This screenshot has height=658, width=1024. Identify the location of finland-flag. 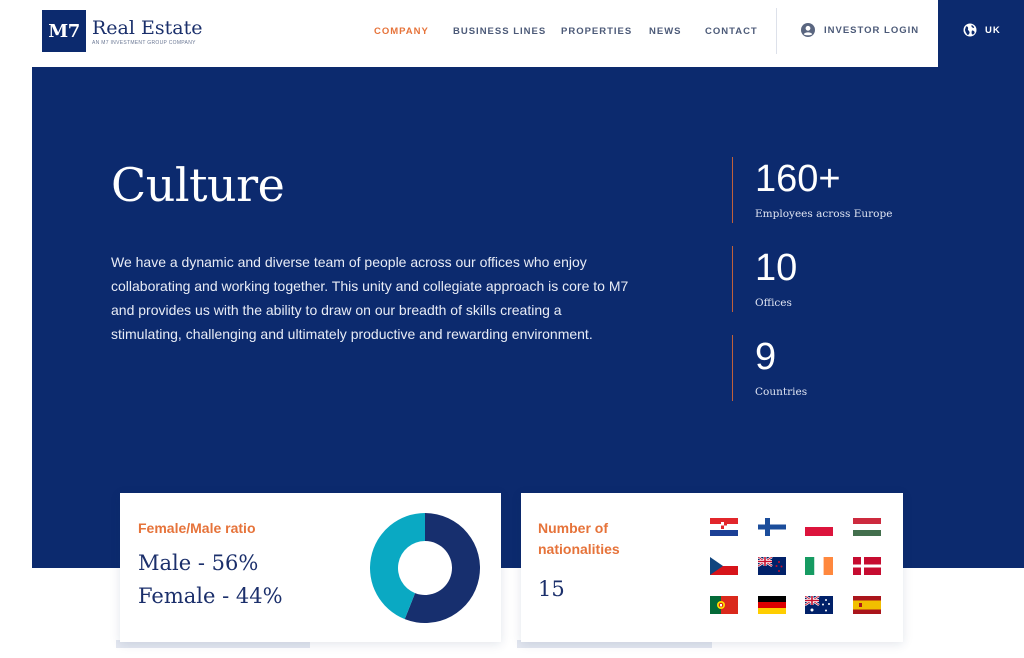
(772, 527).